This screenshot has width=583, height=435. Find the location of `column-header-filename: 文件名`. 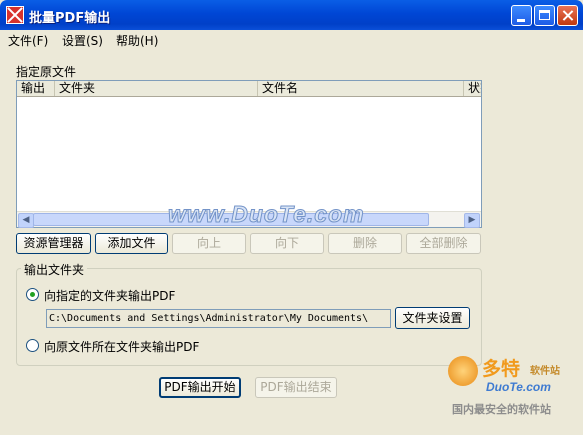

column-header-filename: 文件名 is located at coordinates (361, 88).